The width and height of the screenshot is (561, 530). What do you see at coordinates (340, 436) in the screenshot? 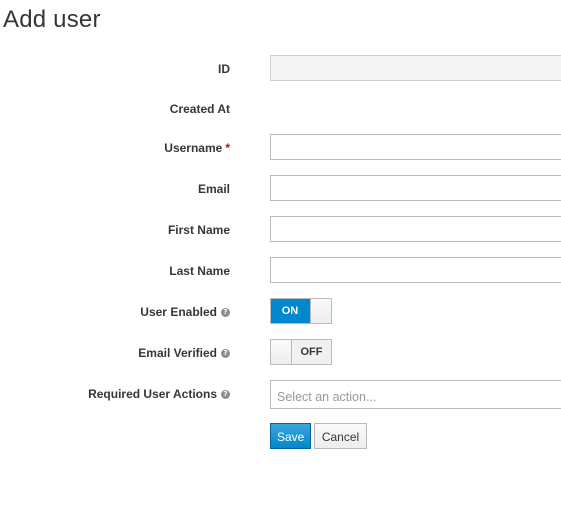
I see `cancel-button: Cancel` at bounding box center [340, 436].